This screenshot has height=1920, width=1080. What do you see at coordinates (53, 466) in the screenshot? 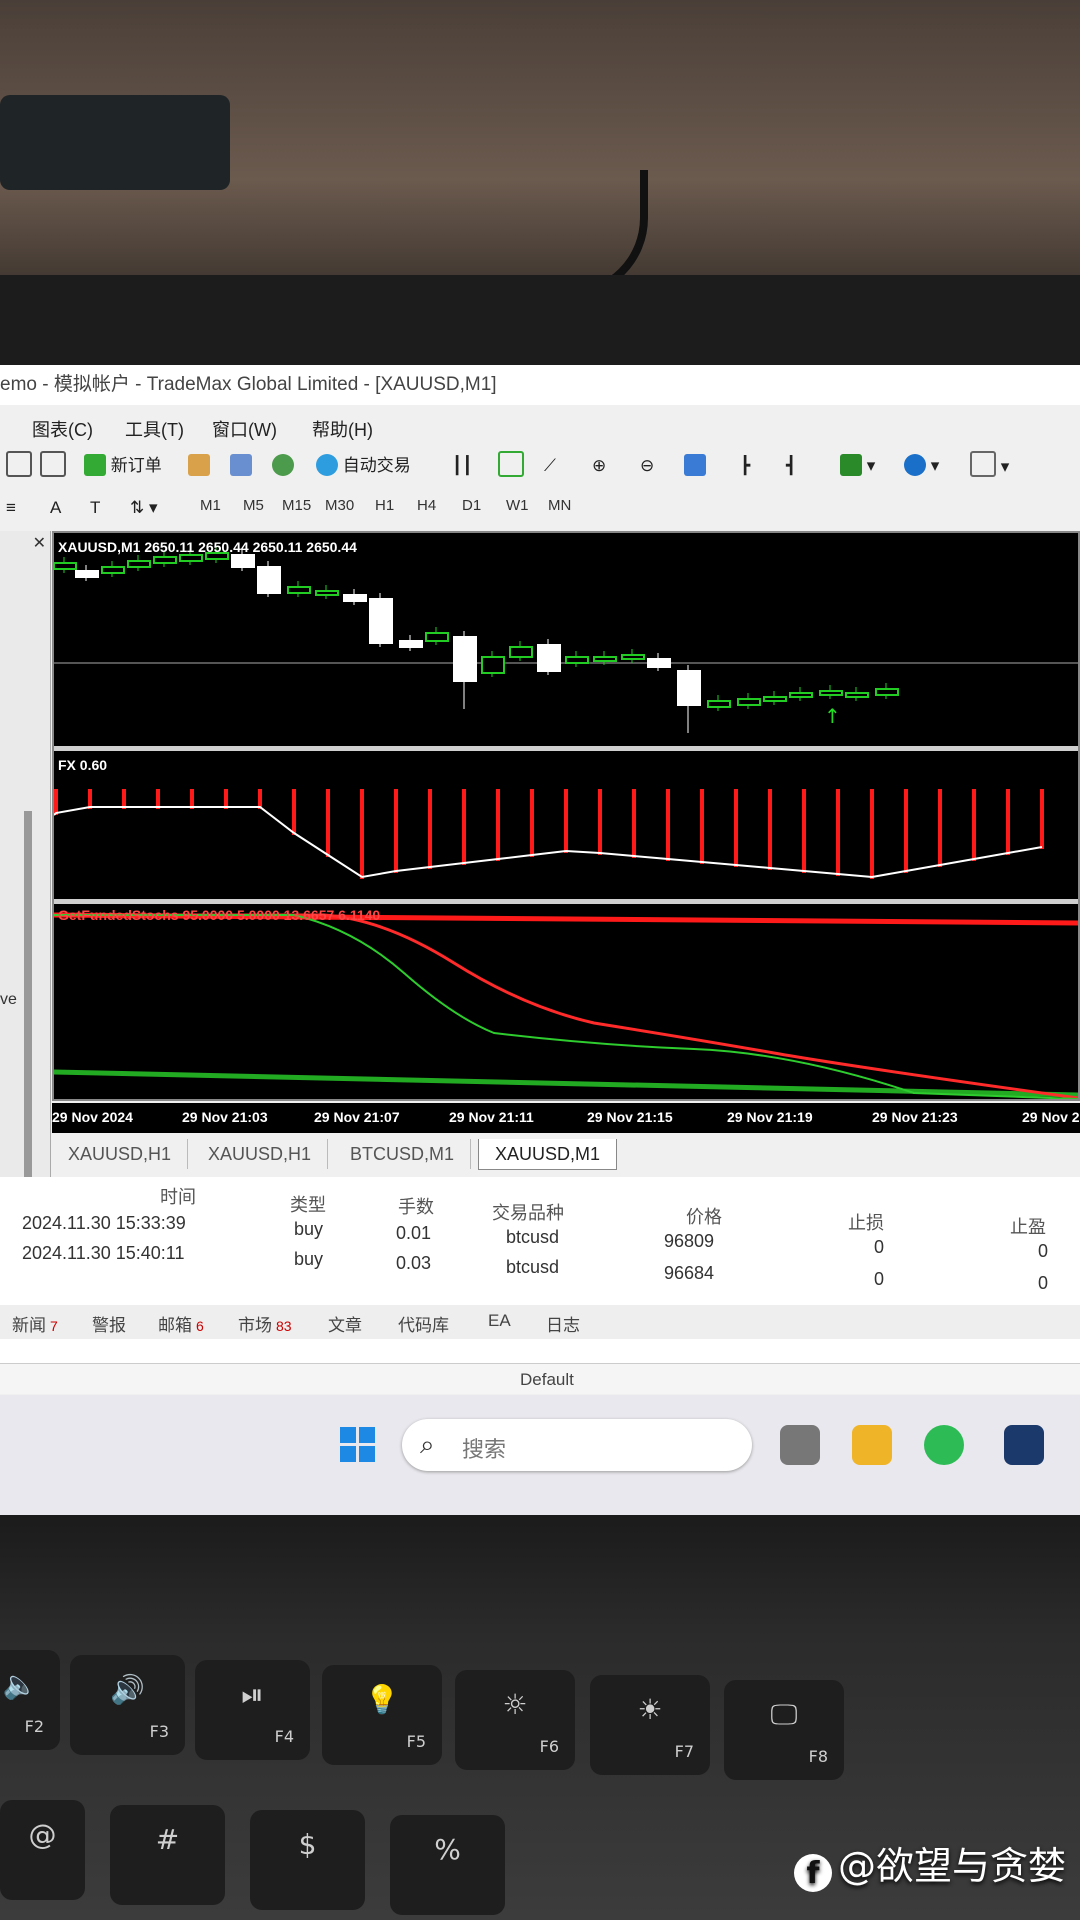
I see `profiles-icon` at bounding box center [53, 466].